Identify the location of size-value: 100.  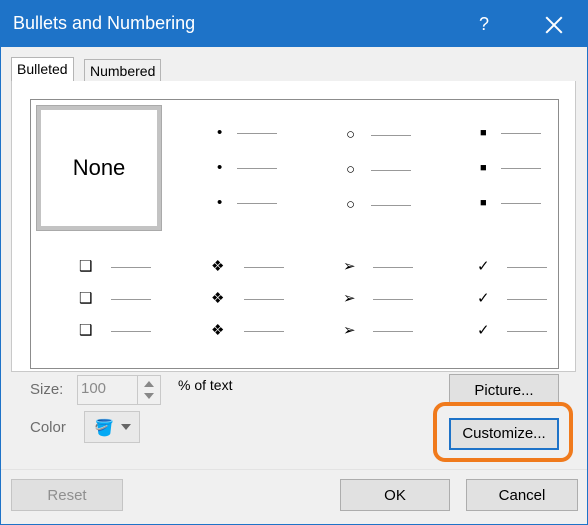
(93, 388).